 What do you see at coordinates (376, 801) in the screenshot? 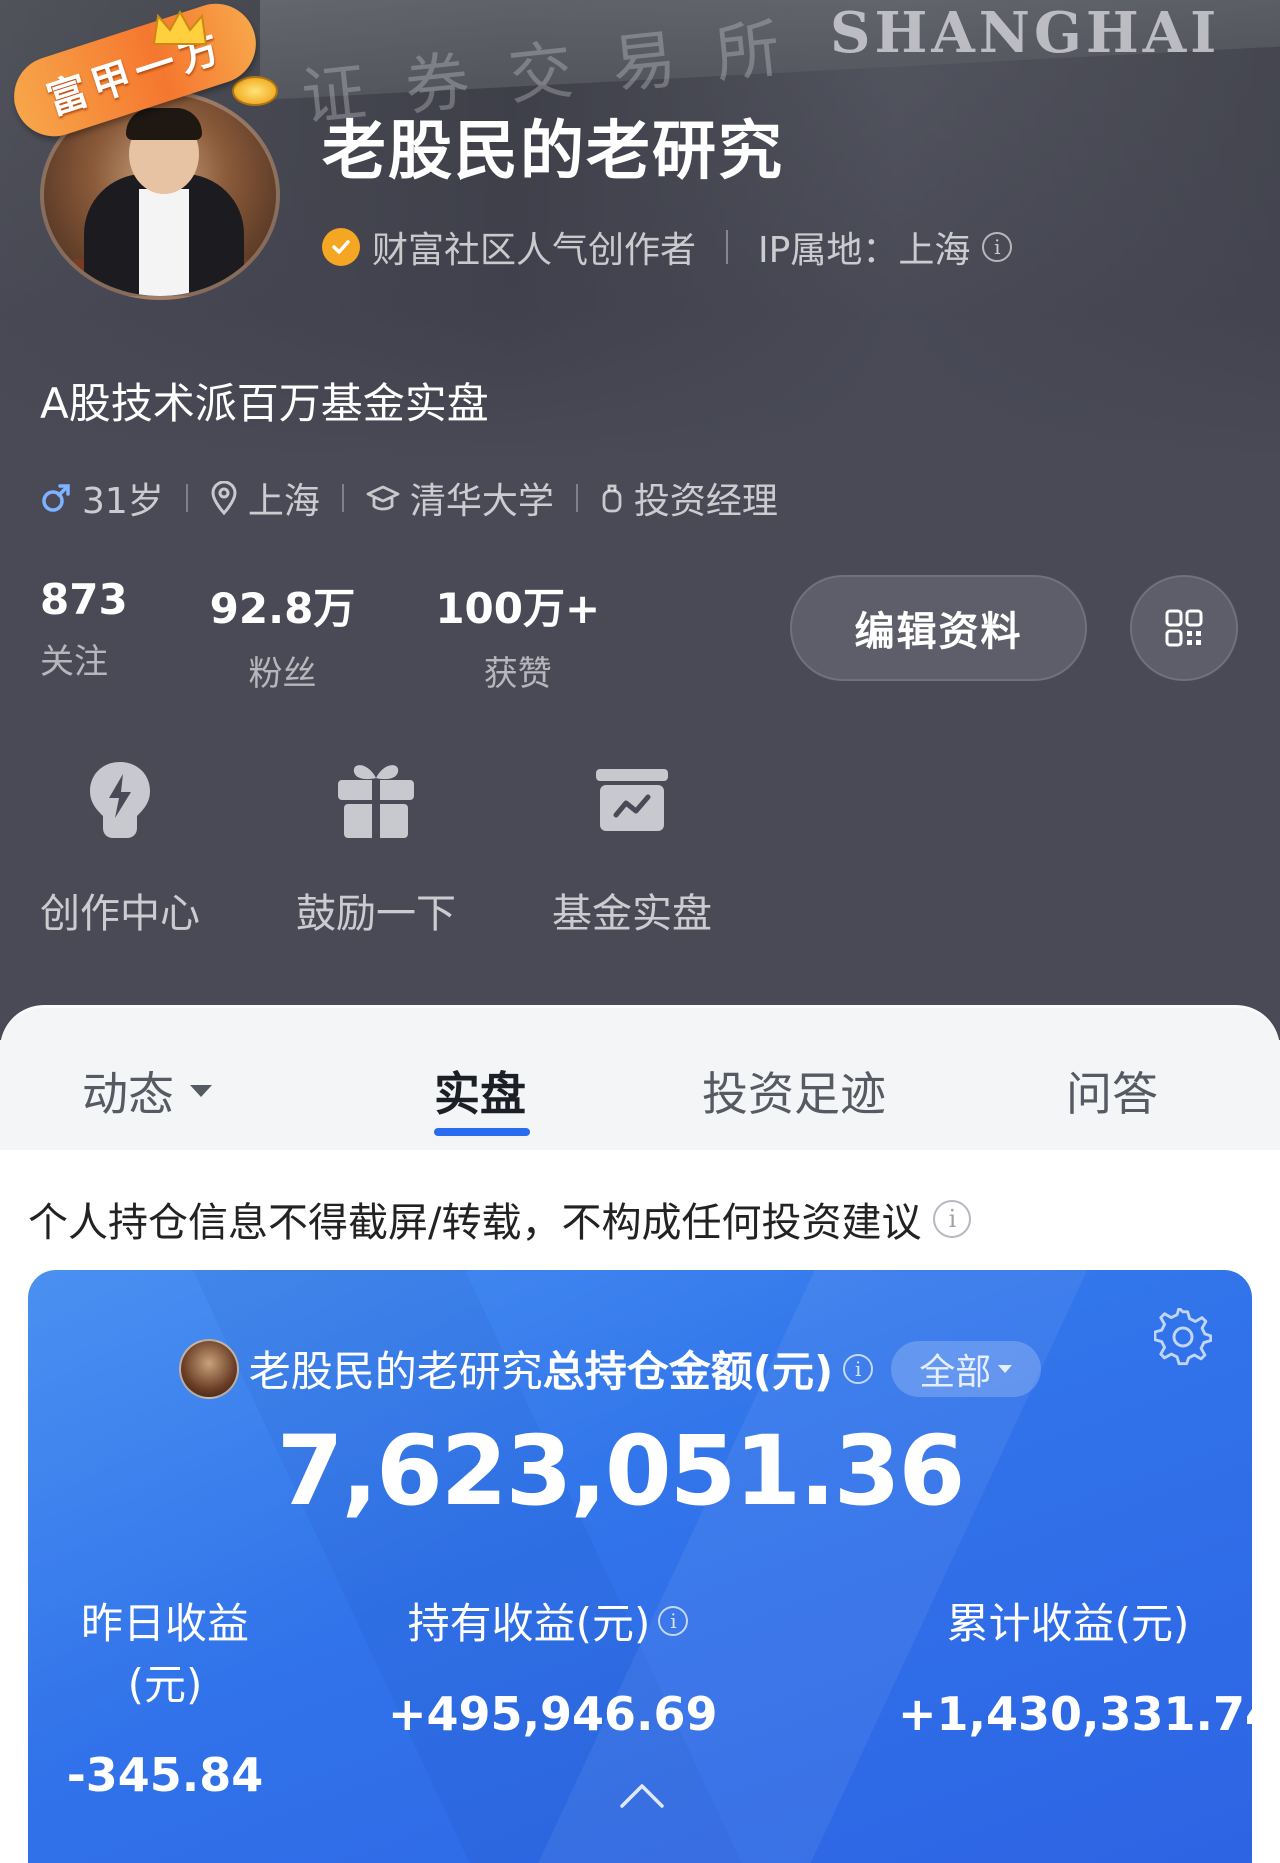
I see `gift-icon` at bounding box center [376, 801].